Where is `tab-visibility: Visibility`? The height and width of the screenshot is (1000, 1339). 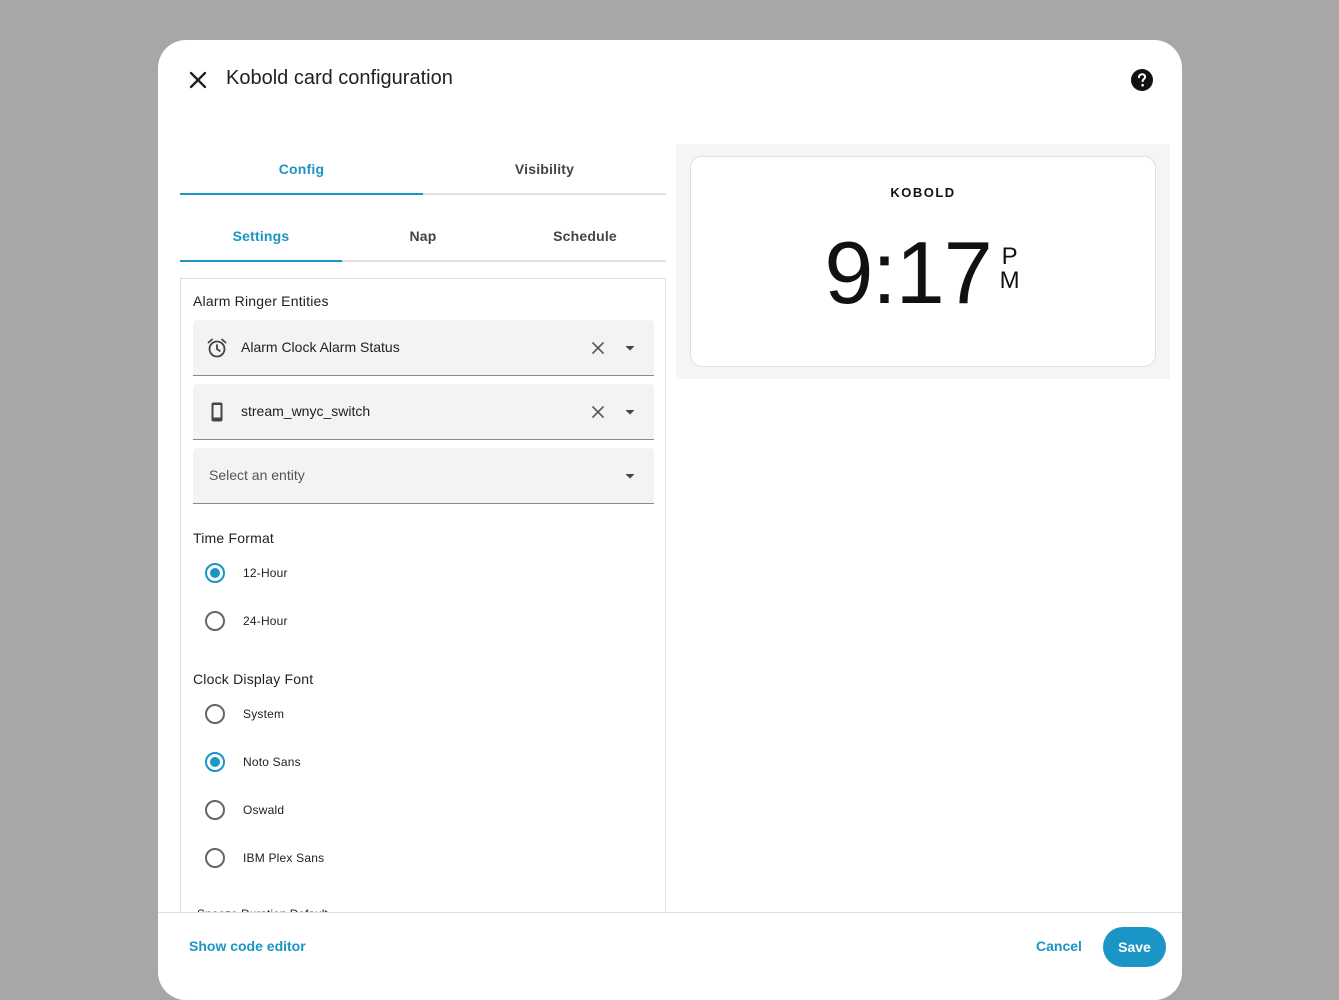 tab-visibility: Visibility is located at coordinates (544, 168).